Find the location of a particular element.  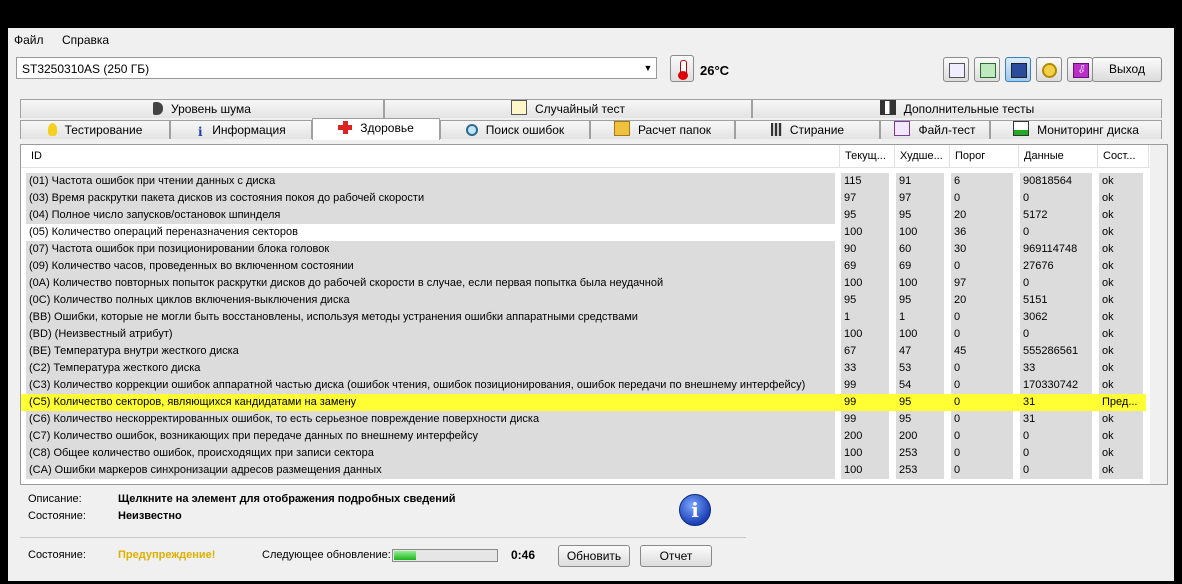

tab-label: Здоровье is located at coordinates (387, 128).